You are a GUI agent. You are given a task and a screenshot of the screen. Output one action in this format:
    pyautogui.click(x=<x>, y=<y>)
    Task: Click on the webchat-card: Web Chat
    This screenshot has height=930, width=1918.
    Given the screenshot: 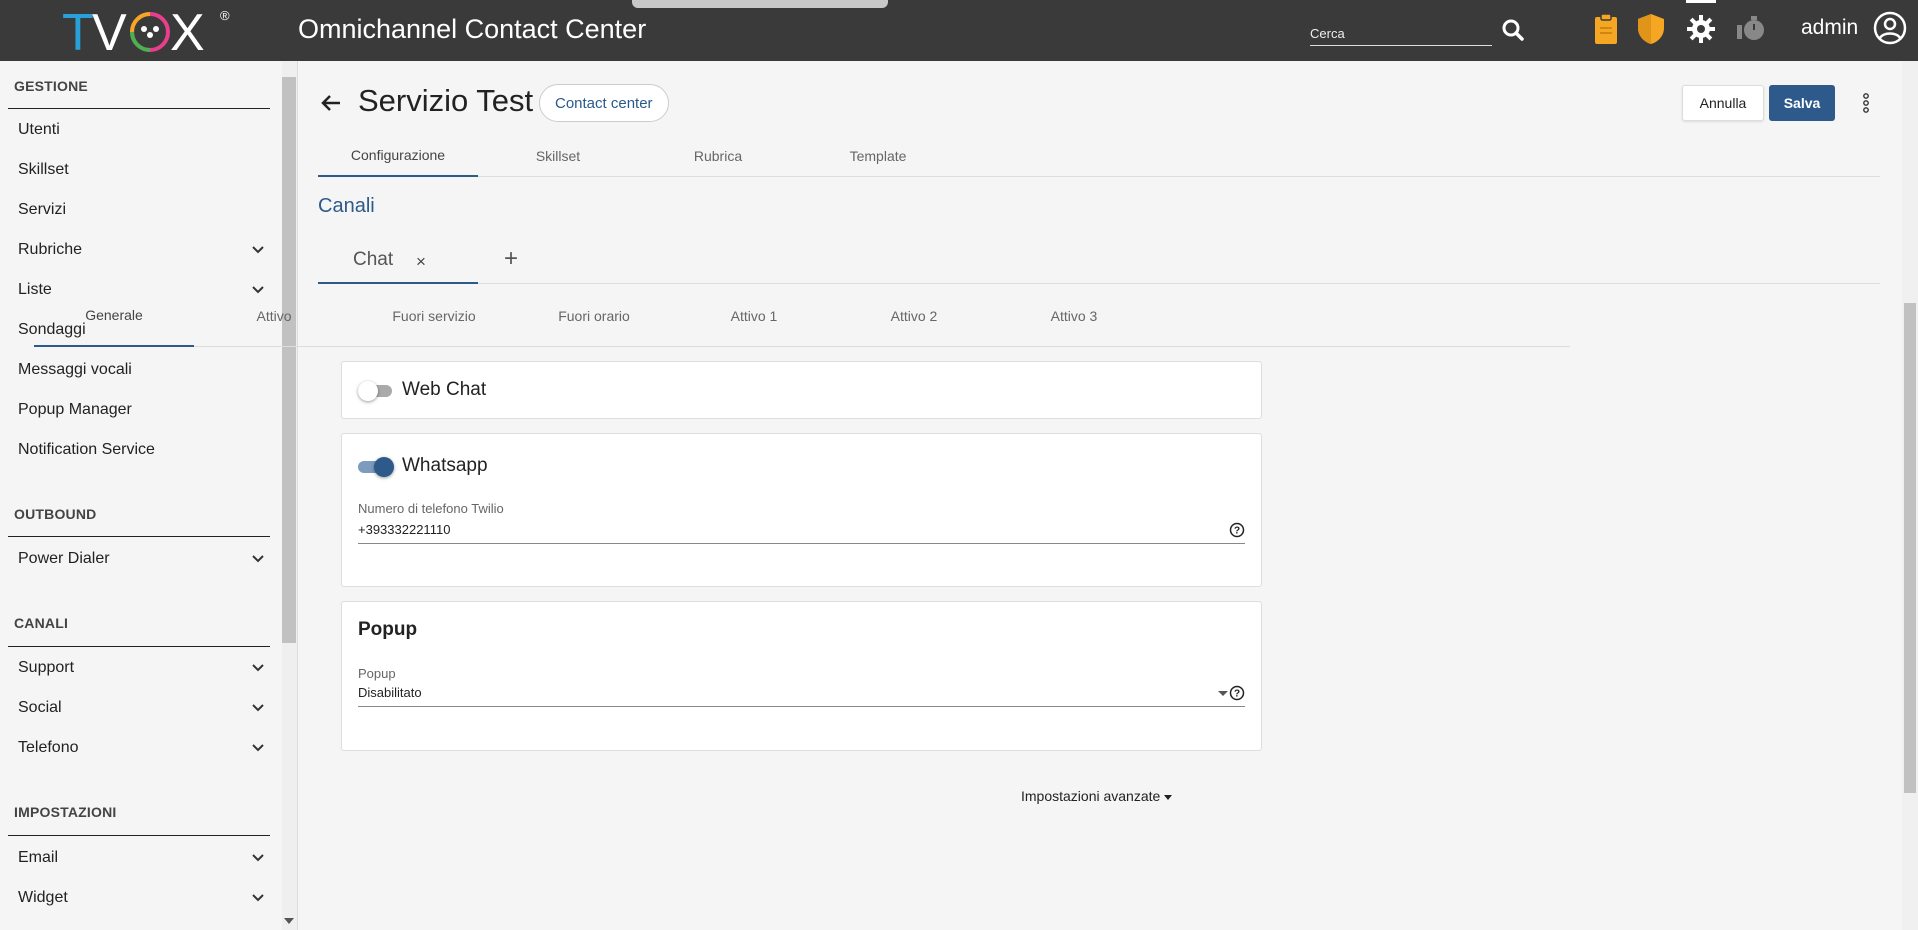 What is the action you would take?
    pyautogui.click(x=801, y=390)
    